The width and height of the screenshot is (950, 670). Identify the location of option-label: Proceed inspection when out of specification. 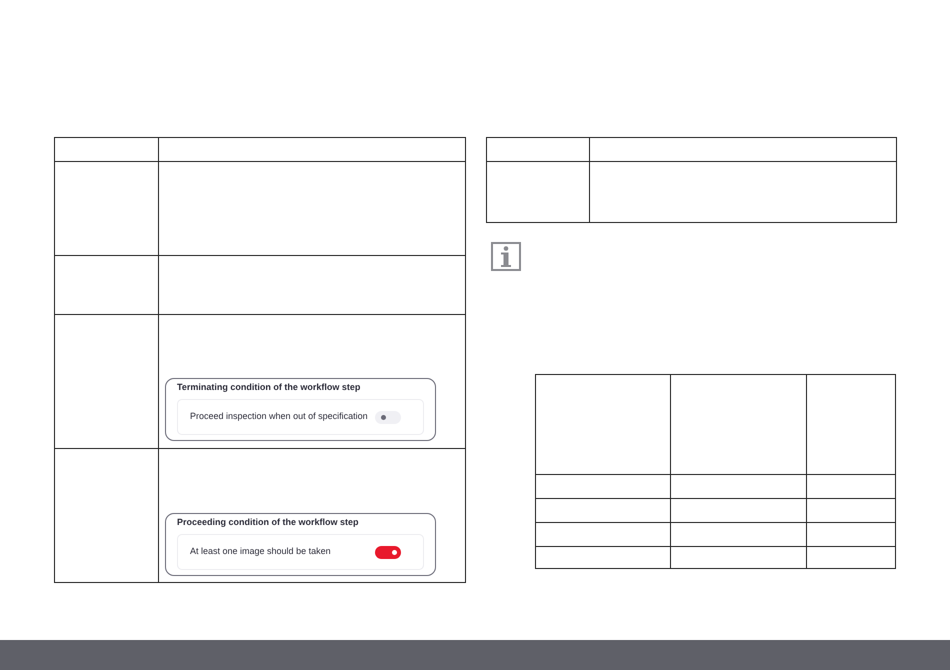
(279, 417).